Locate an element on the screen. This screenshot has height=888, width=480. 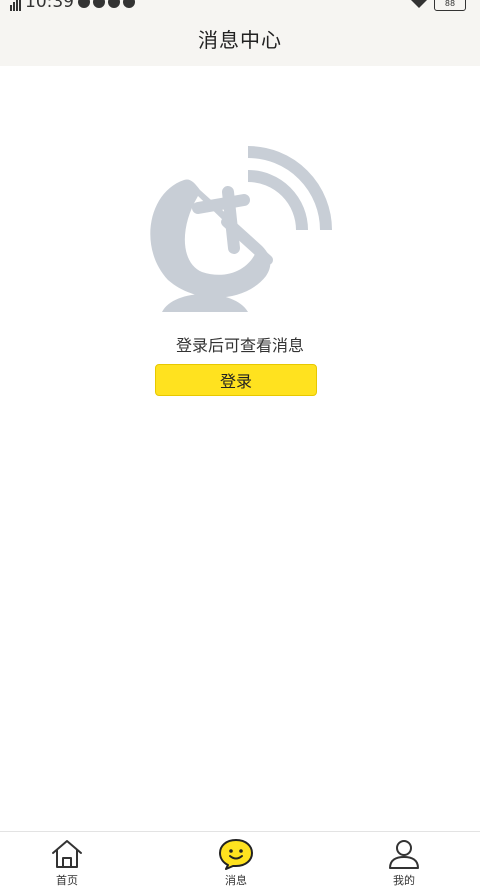
tab-bar: 首页 消息 我的 is located at coordinates (240, 859).